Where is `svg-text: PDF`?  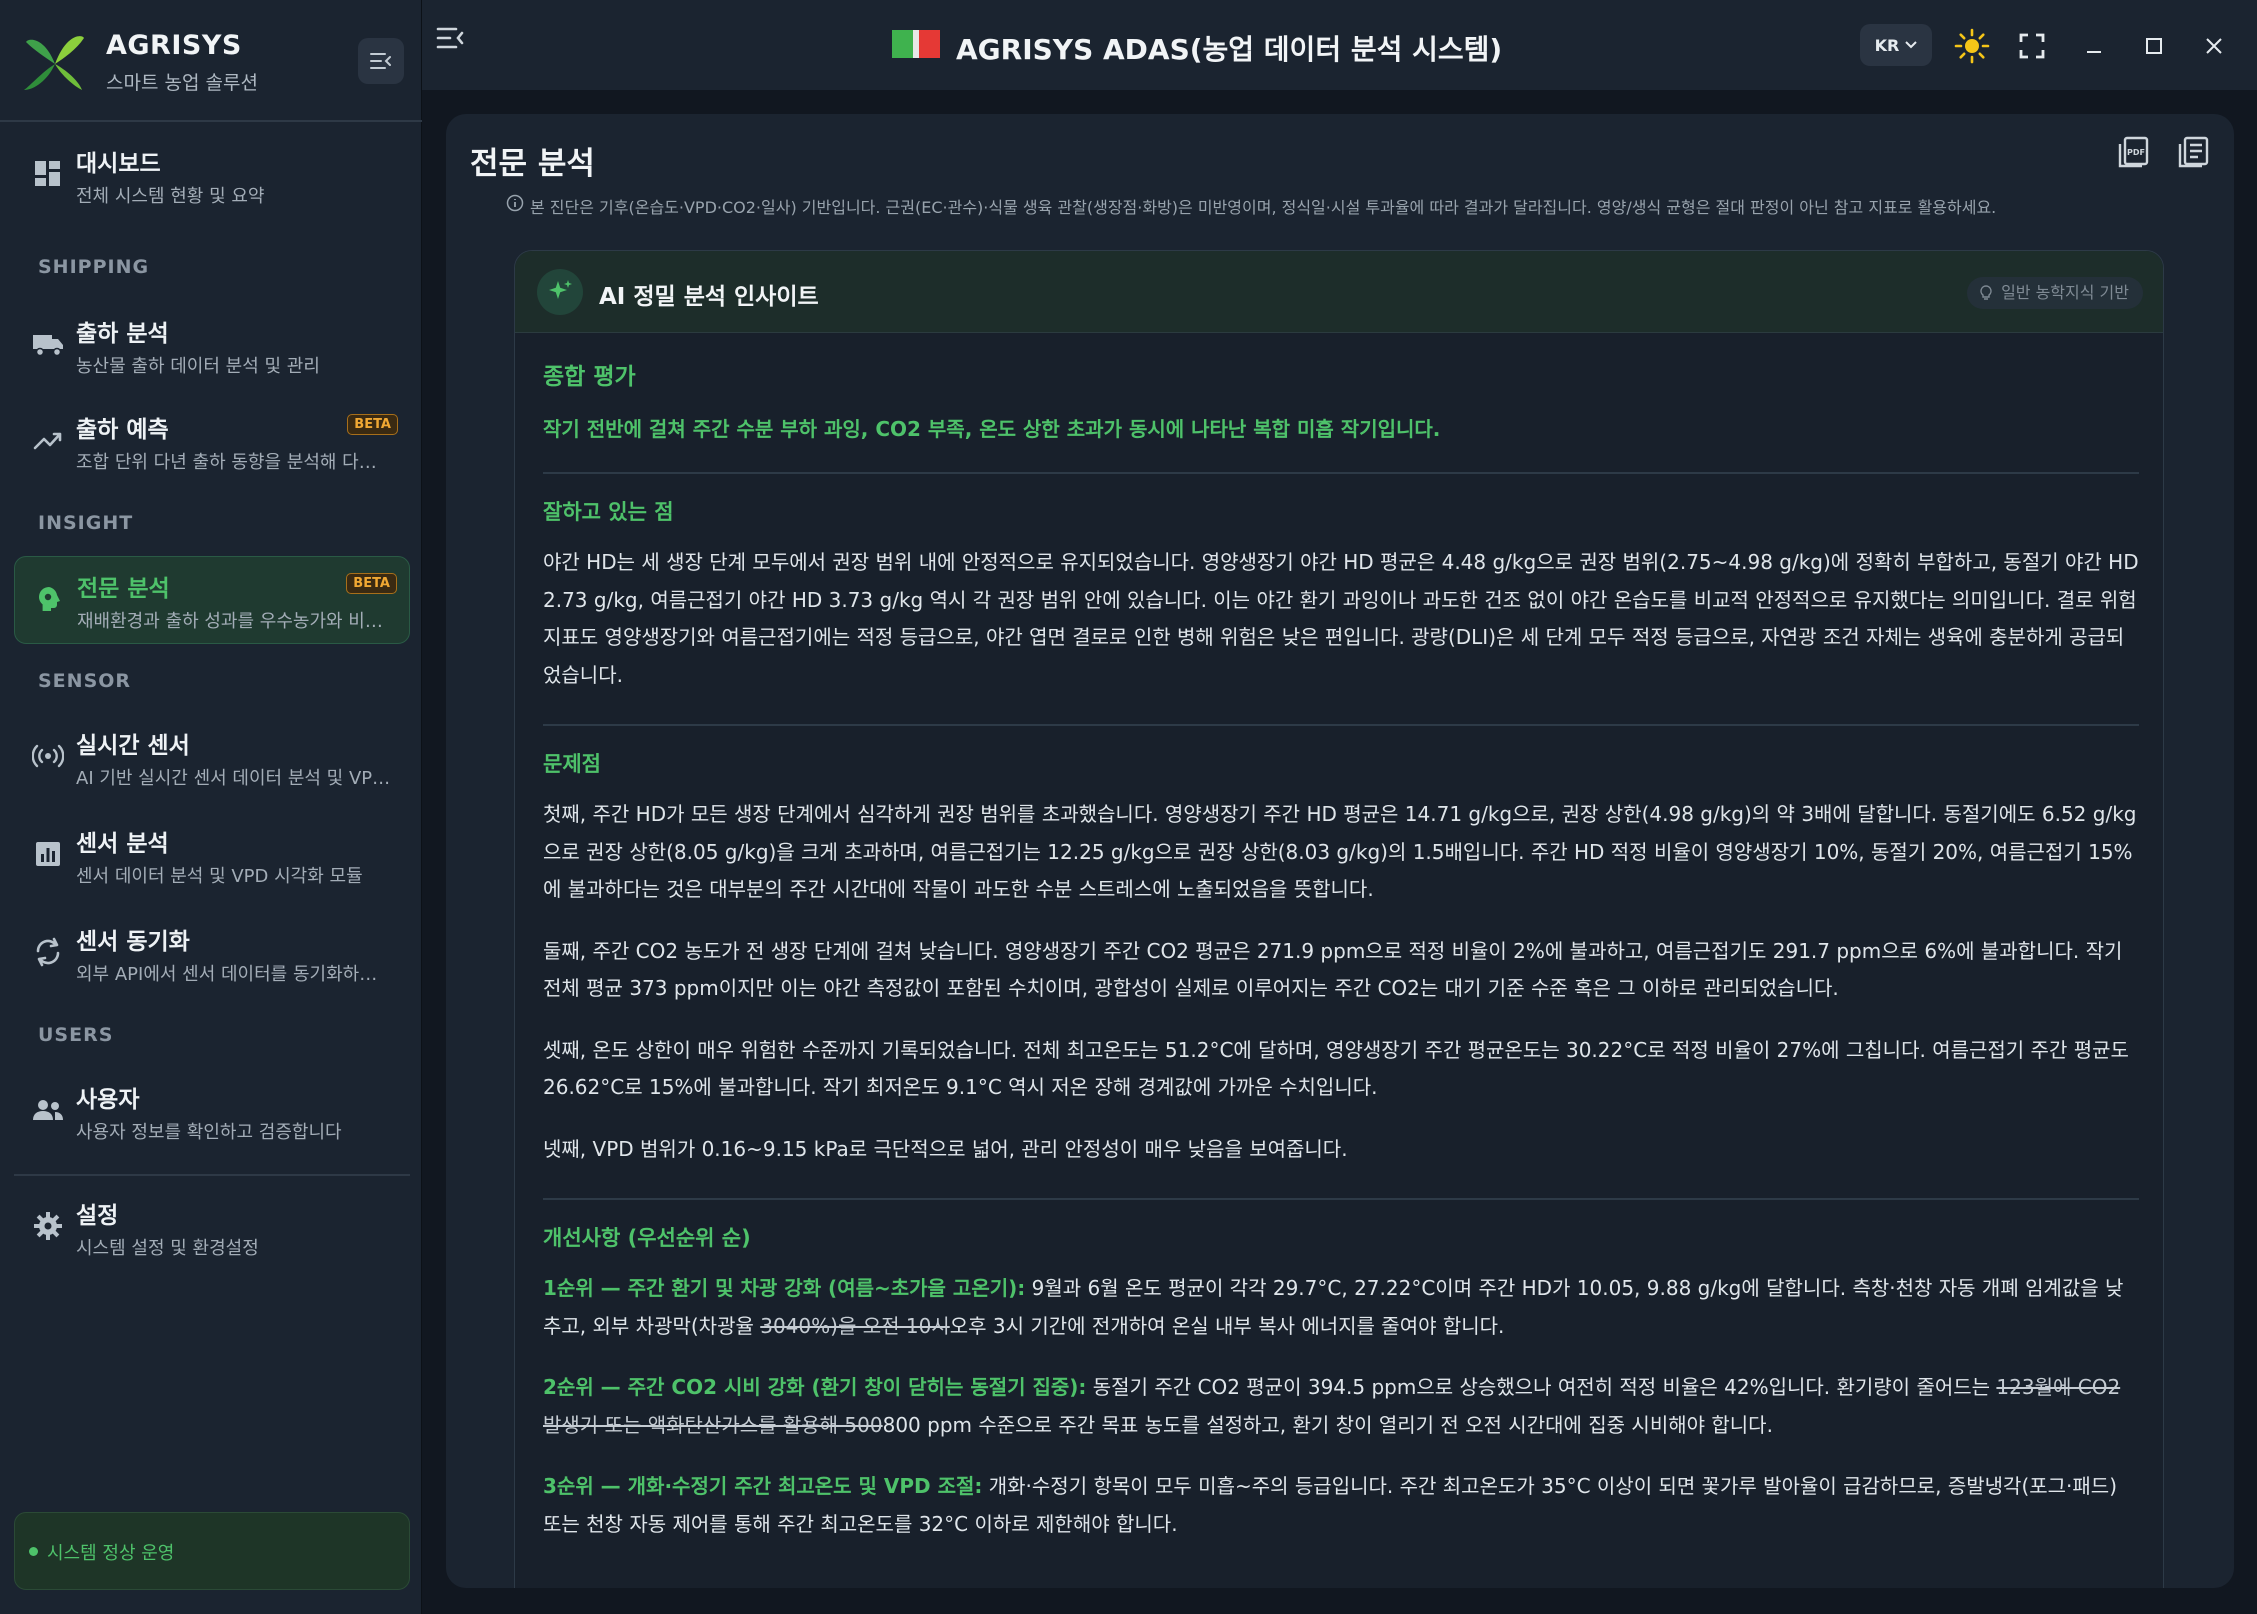
svg-text: PDF is located at coordinates (2136, 152).